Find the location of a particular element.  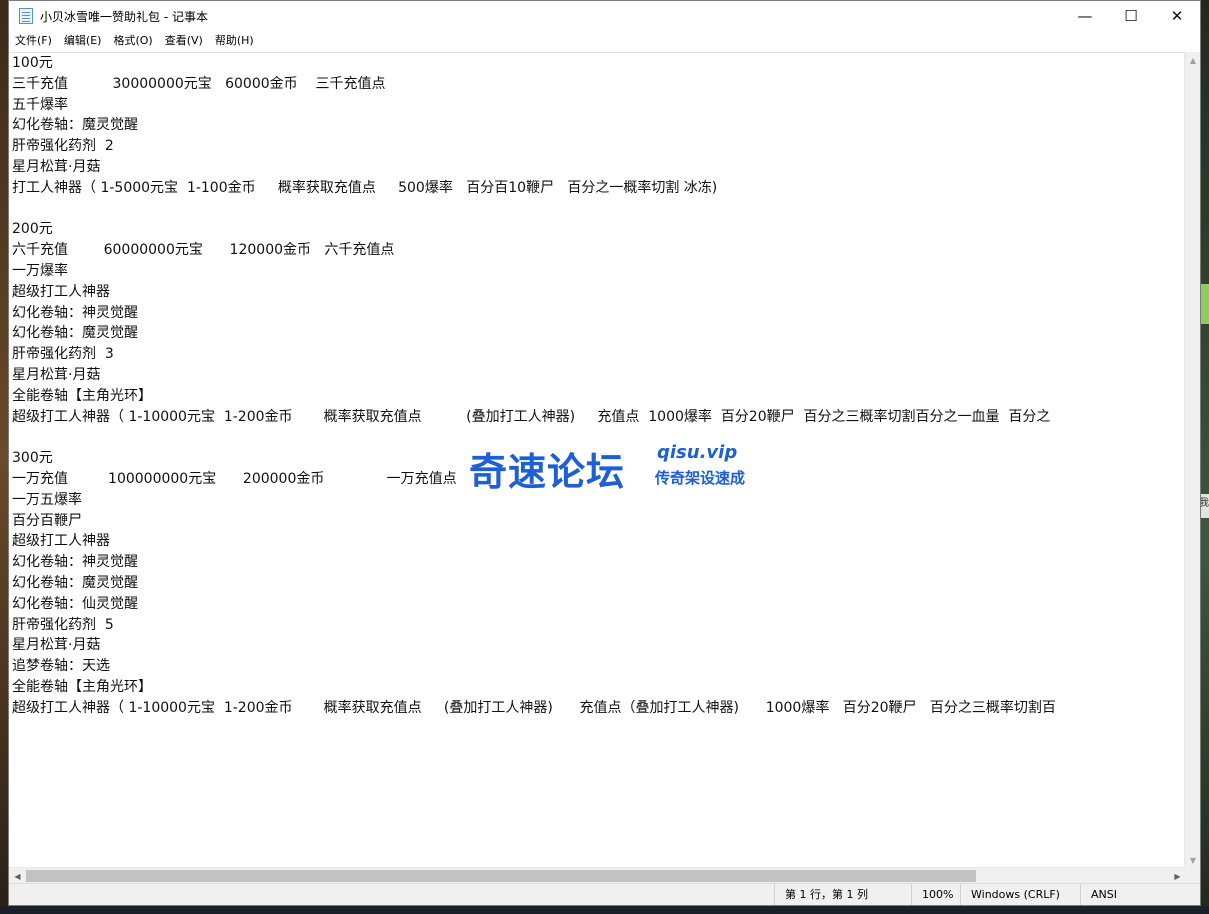

status-zoom: 100% is located at coordinates (937, 894).